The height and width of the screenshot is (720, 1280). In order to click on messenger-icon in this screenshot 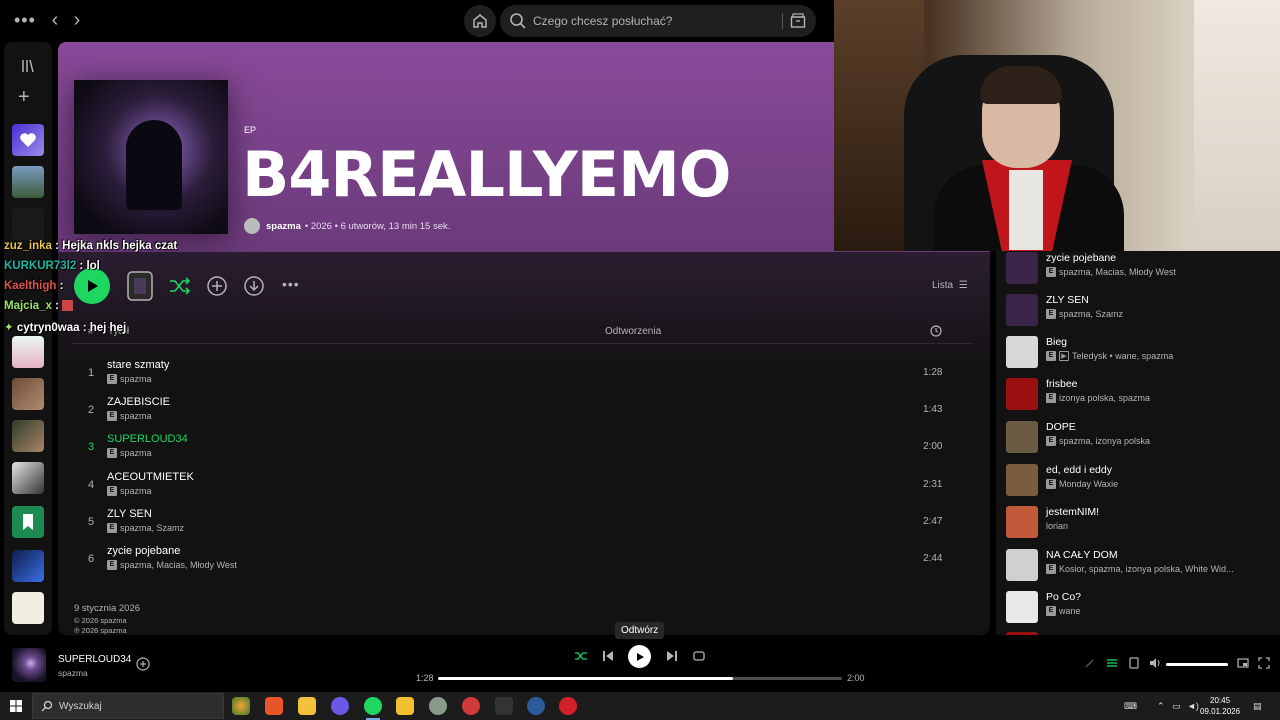, I will do `click(340, 706)`.